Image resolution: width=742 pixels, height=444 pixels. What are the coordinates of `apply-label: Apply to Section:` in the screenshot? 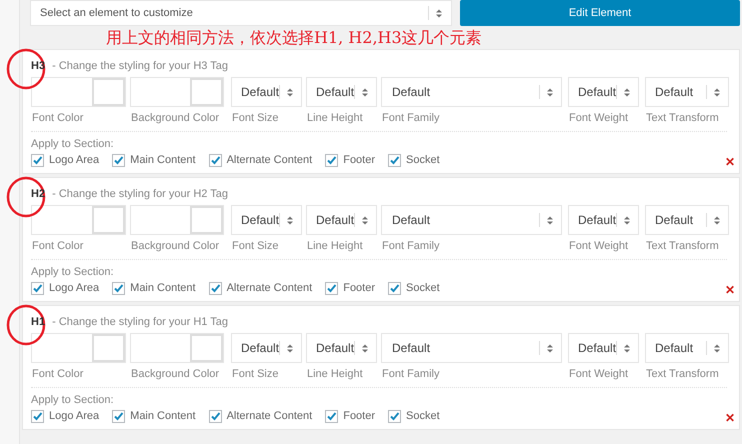 It's located at (73, 400).